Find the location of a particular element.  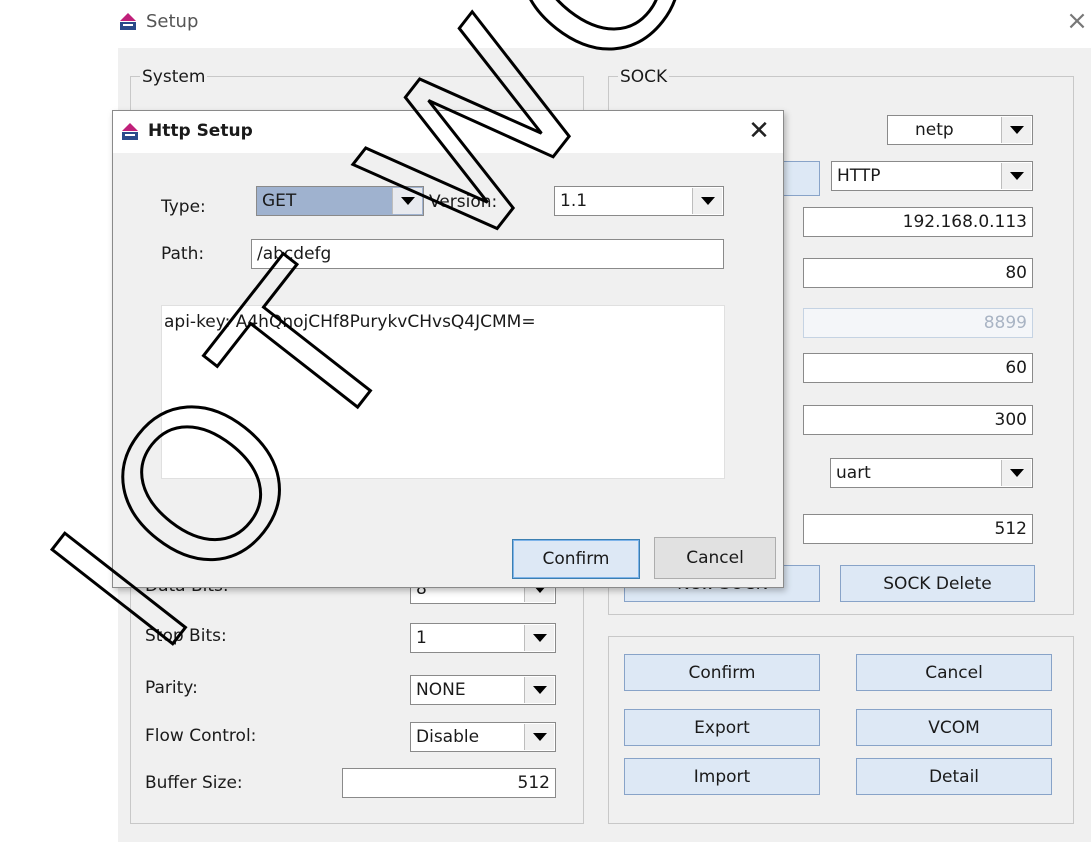

type-select: GET is located at coordinates (340, 201).